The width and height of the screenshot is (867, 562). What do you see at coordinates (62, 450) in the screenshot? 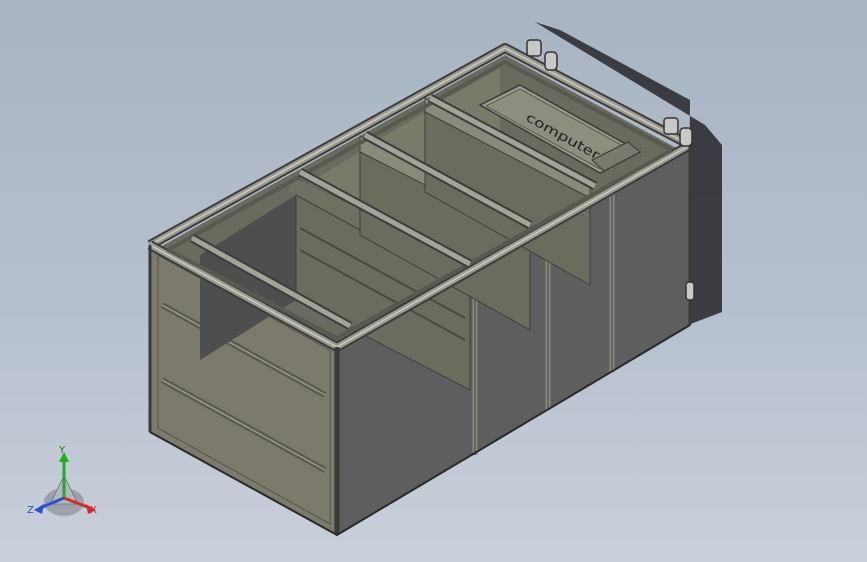
I see `y-axis-label: Y` at bounding box center [62, 450].